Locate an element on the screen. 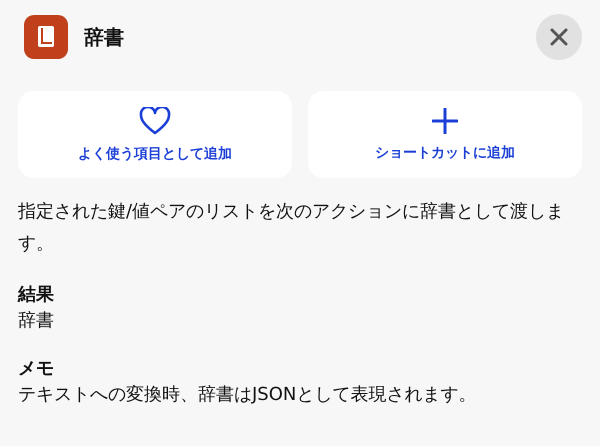  action-button: ショートカットに追加 is located at coordinates (445, 134).